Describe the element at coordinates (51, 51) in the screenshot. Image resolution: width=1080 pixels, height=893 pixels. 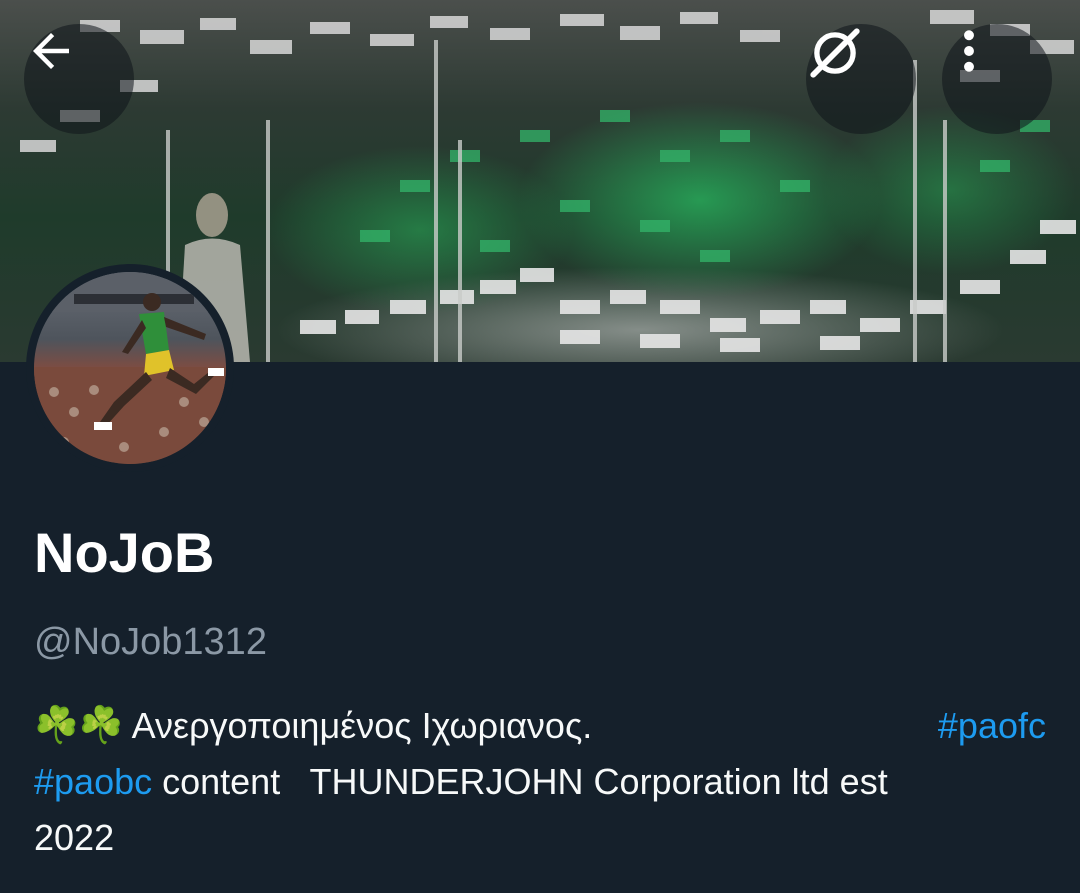
I see `arrow-left-icon` at that location.